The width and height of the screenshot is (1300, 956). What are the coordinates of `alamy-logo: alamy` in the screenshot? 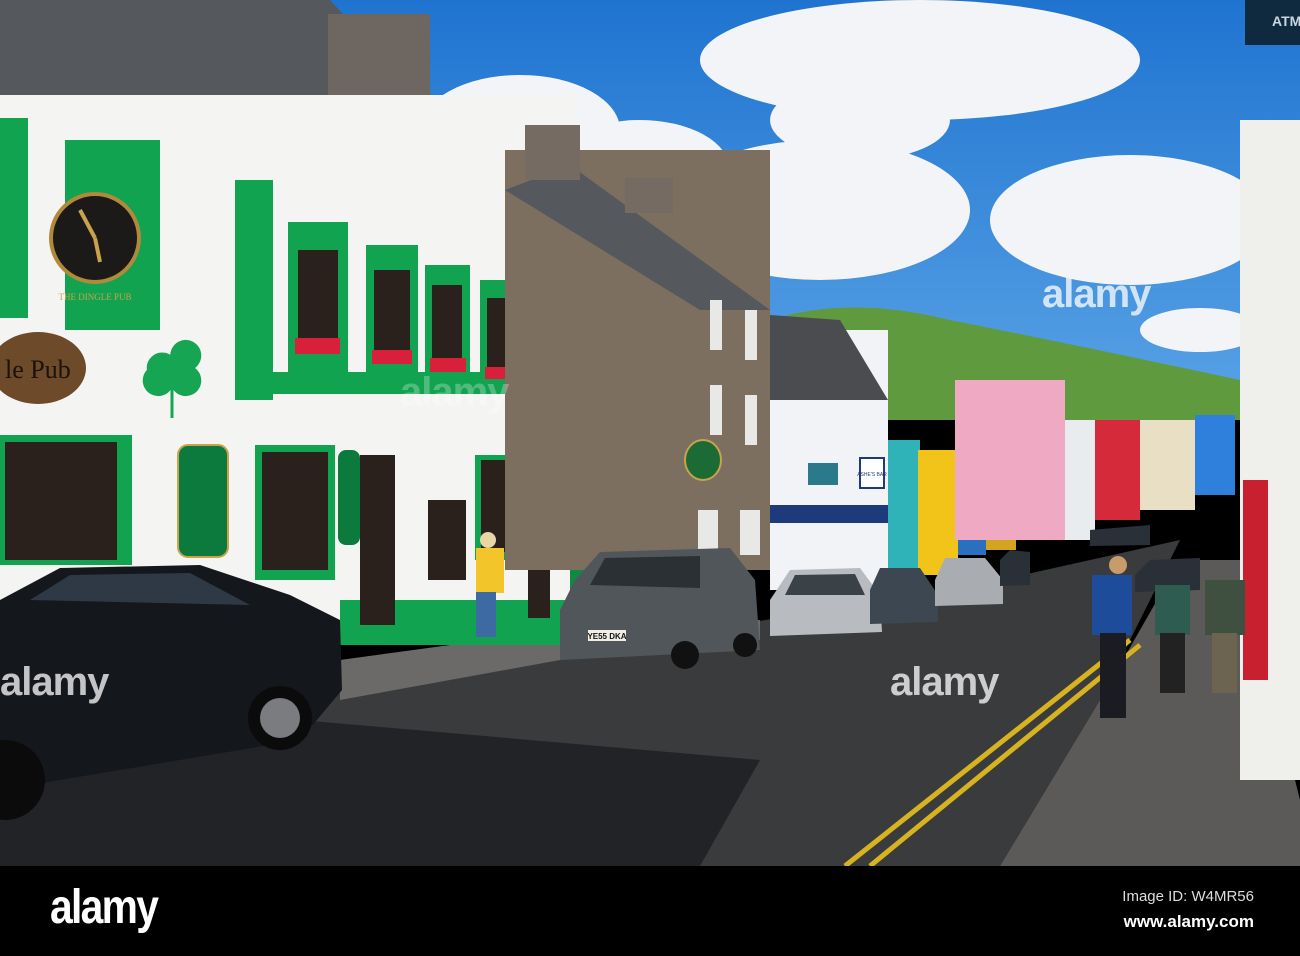 It's located at (104, 907).